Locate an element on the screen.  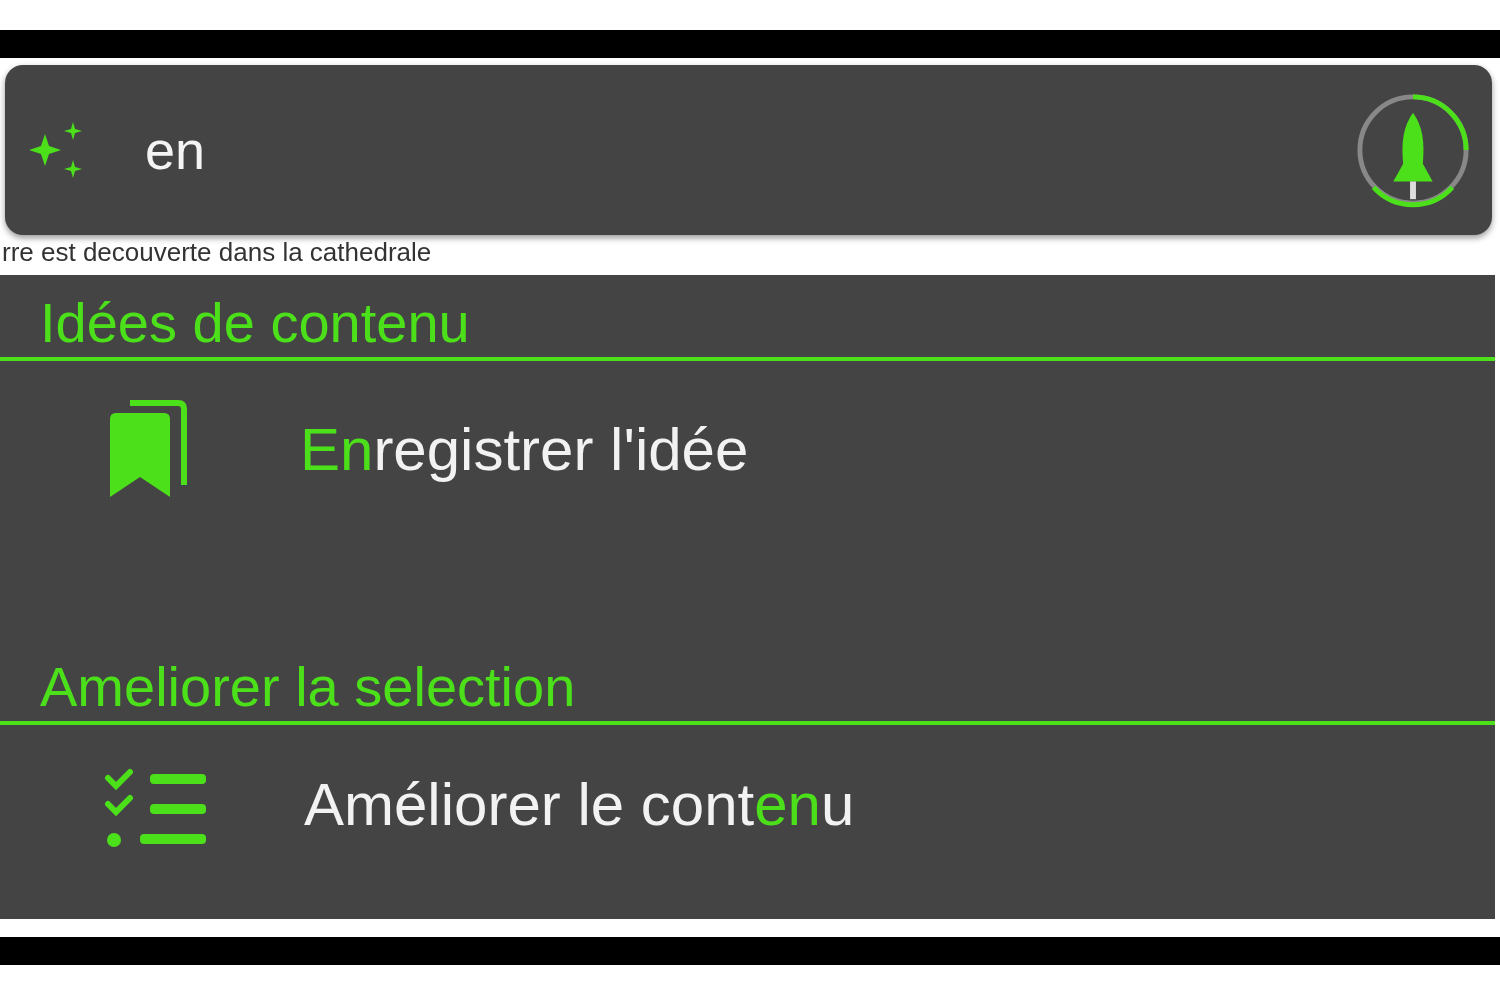
rocket-button is located at coordinates (1413, 150).